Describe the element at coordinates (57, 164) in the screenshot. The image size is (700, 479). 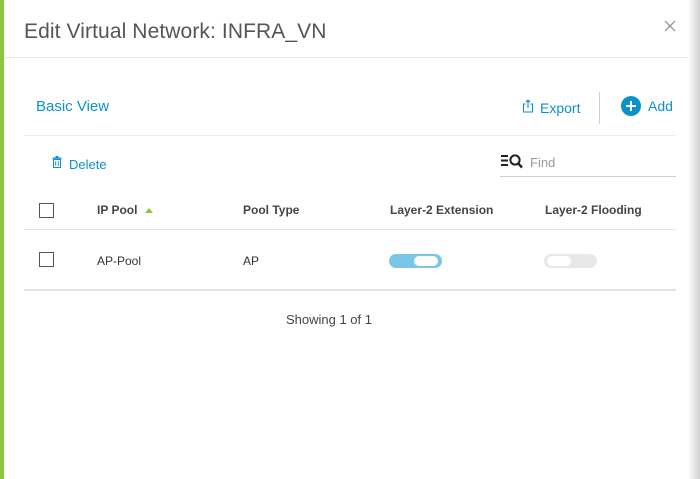
I see `trash-icon` at that location.